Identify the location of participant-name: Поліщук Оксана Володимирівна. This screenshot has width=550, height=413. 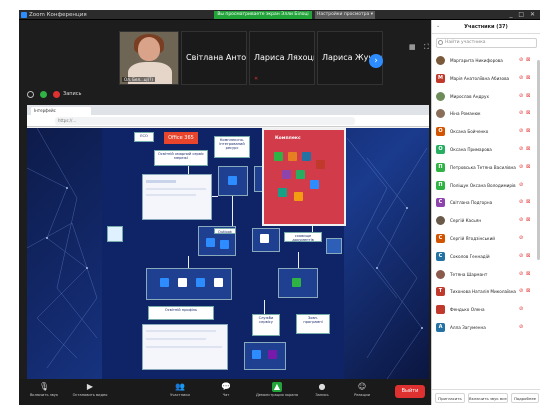
(483, 185).